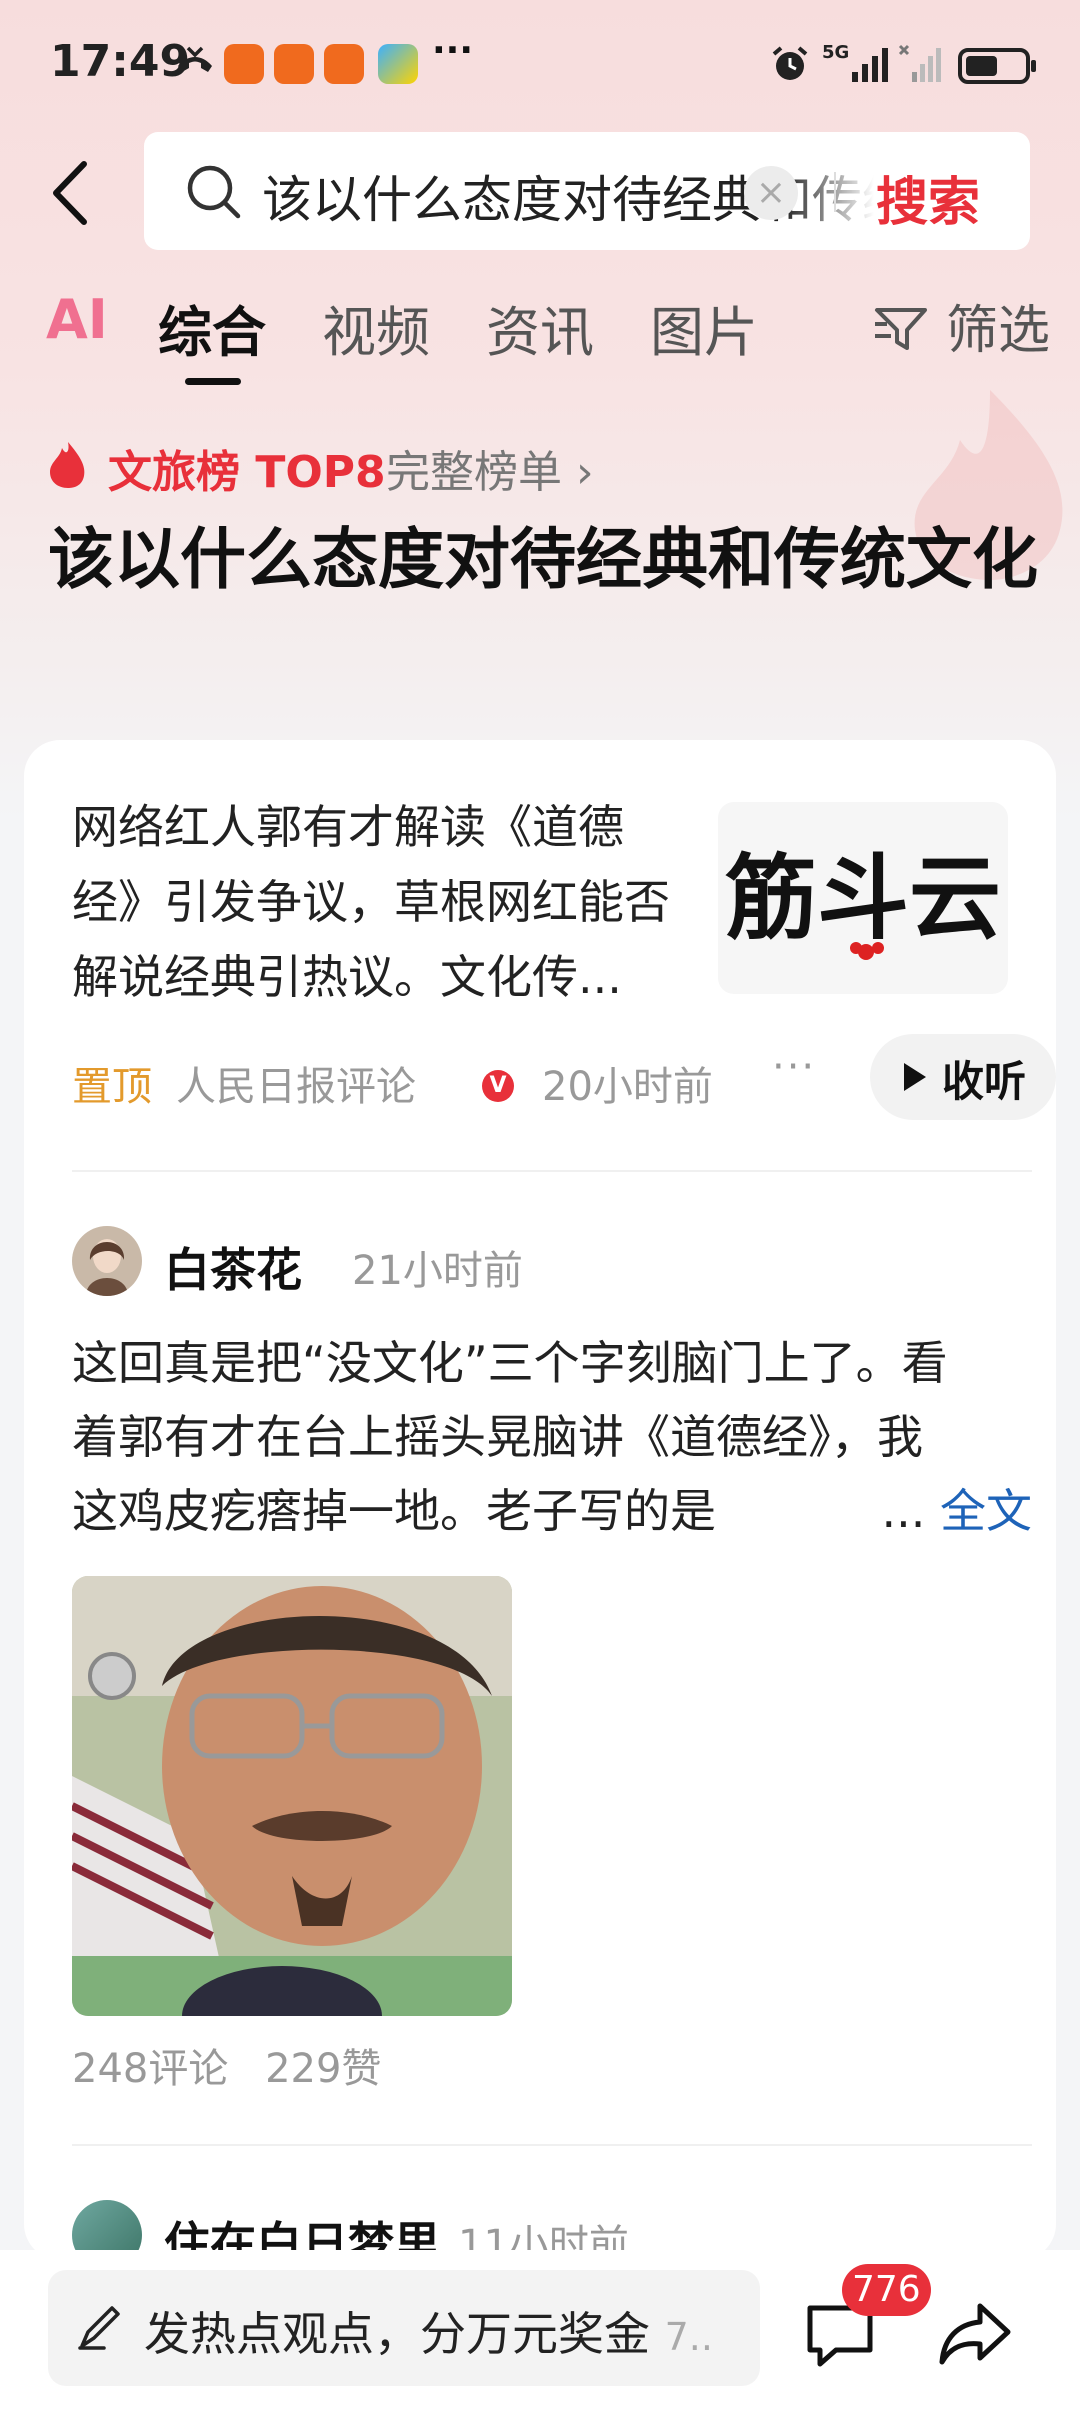 The width and height of the screenshot is (1080, 2412). What do you see at coordinates (296, 1083) in the screenshot?
I see `article-source: 人民日报评论` at bounding box center [296, 1083].